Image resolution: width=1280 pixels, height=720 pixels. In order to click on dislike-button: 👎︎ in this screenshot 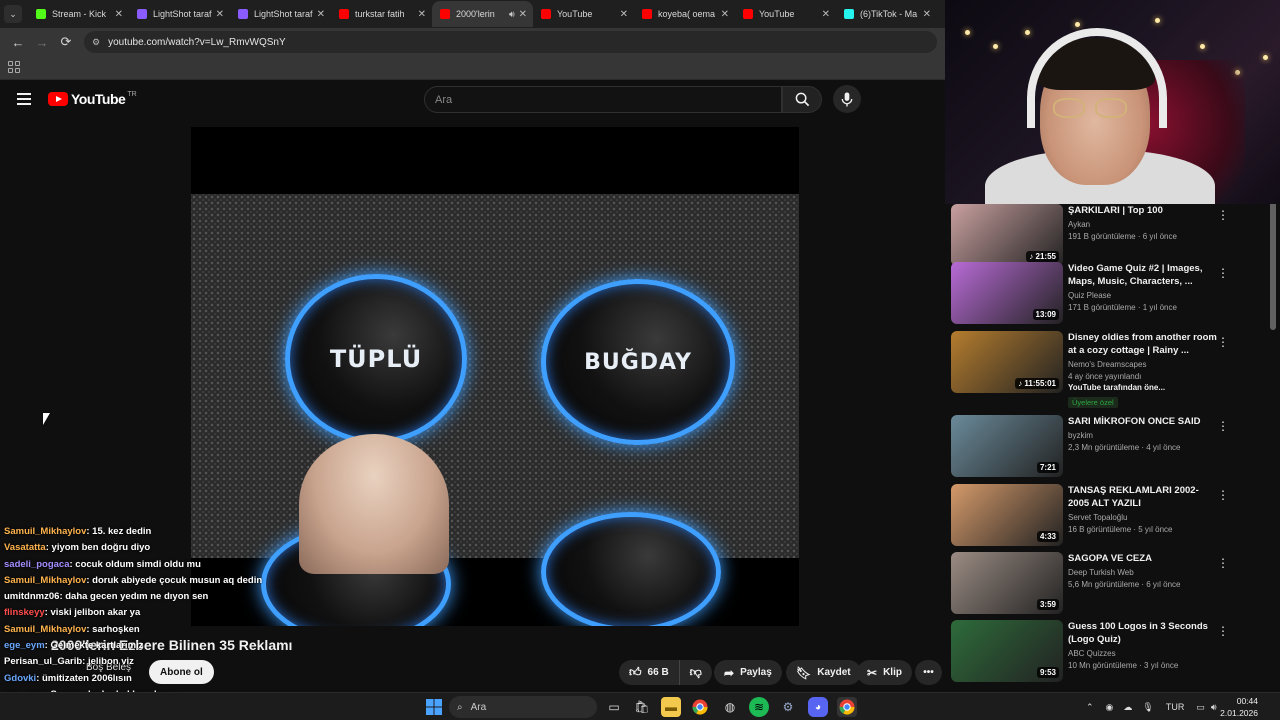, I will do `click(695, 672)`.